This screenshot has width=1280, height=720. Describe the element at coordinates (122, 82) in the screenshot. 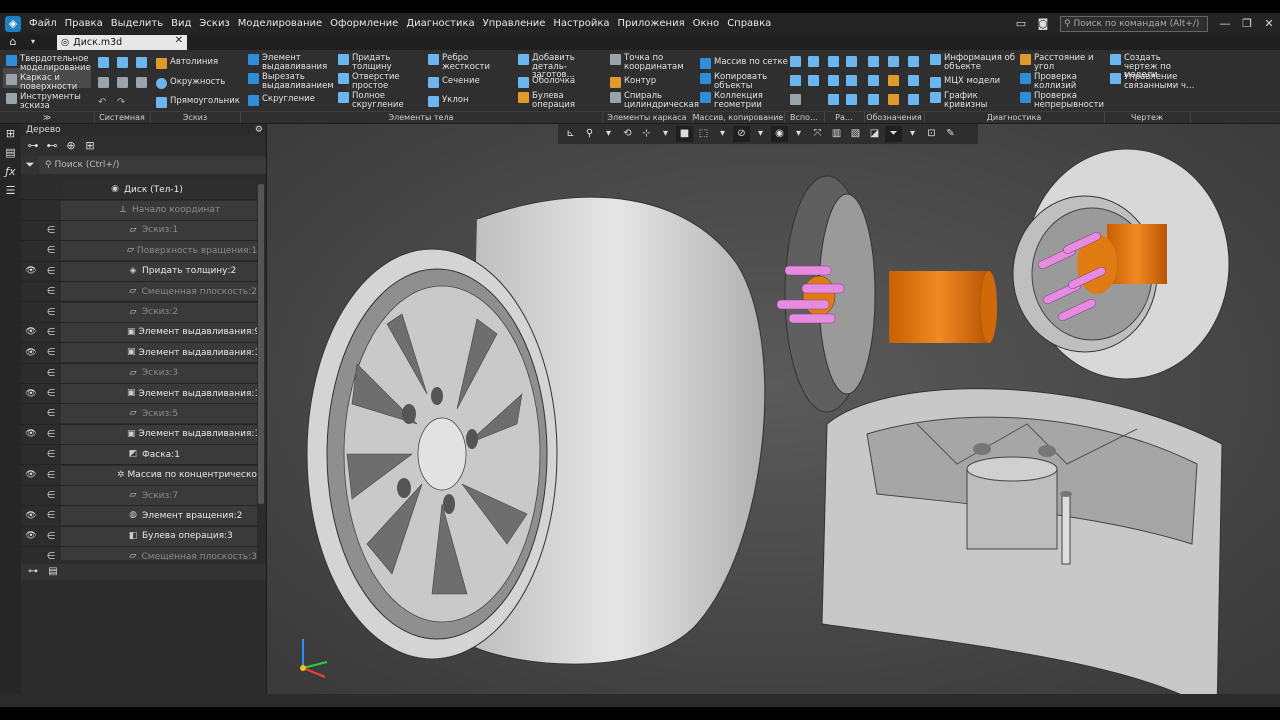

I see `print-icon` at that location.